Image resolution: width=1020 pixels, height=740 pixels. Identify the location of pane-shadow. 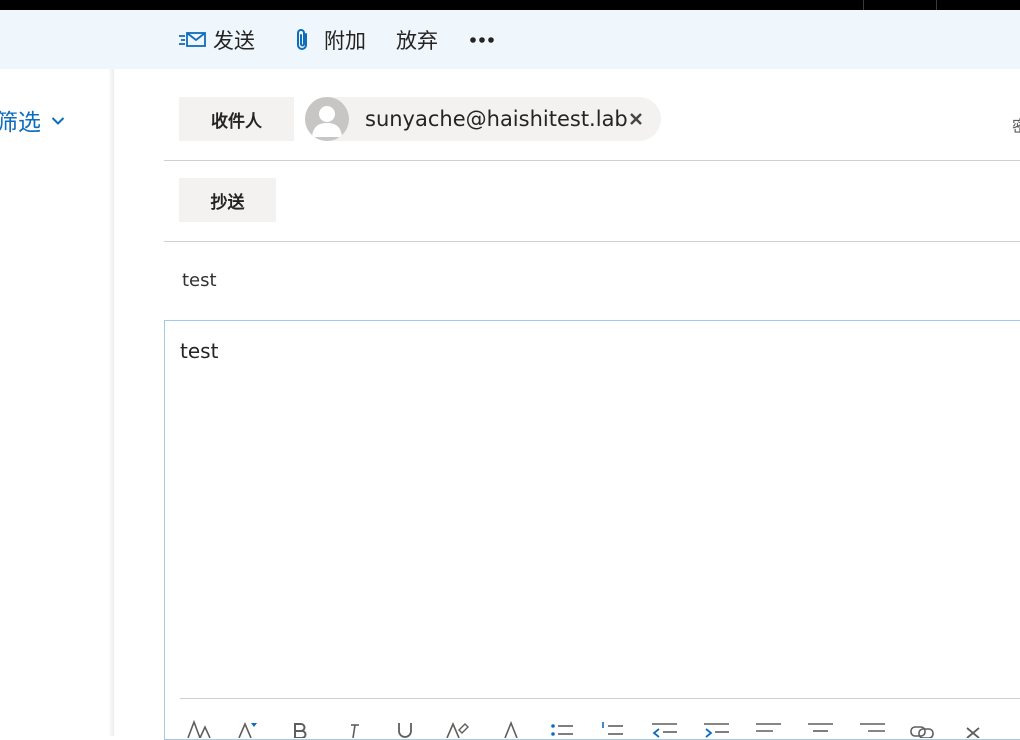
(111, 402).